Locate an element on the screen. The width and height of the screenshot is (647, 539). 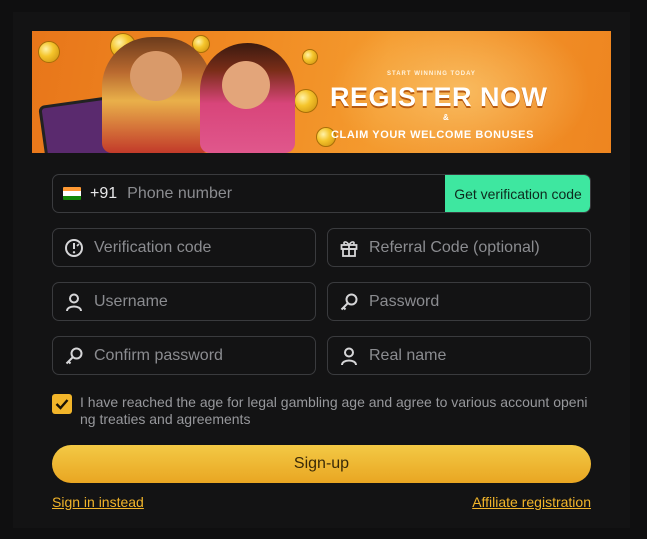
country-code: +91 is located at coordinates (103, 194).